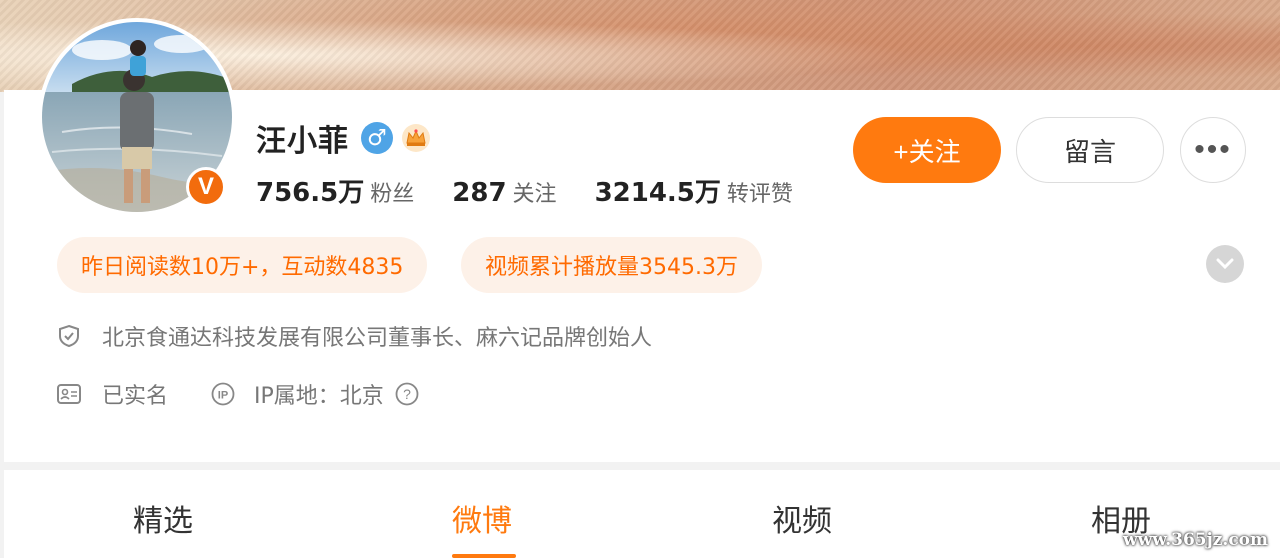 This screenshot has width=1280, height=558. I want to click on stat-label: 关注, so click(534, 194).